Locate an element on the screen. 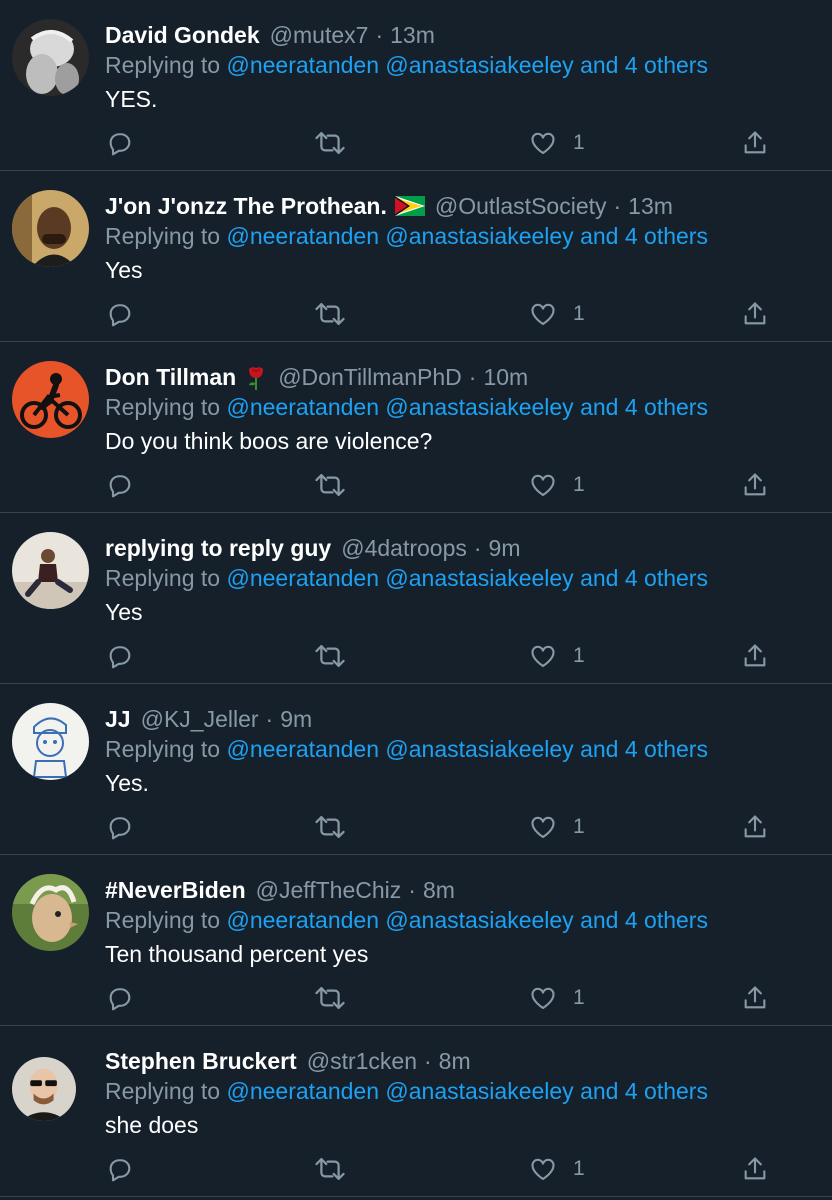 The image size is (832, 1200). user-handle: @mutex7 is located at coordinates (319, 35).